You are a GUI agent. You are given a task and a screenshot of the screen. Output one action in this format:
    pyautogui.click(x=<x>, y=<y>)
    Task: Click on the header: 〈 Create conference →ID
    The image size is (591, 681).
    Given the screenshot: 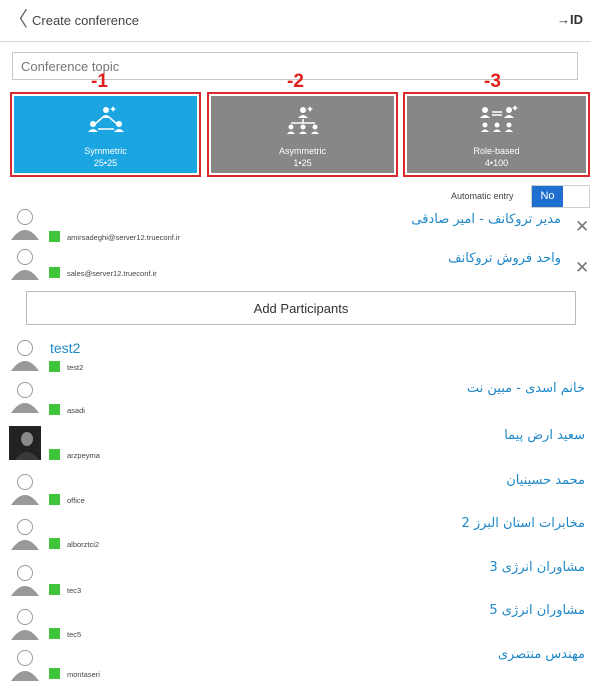 What is the action you would take?
    pyautogui.click(x=295, y=21)
    